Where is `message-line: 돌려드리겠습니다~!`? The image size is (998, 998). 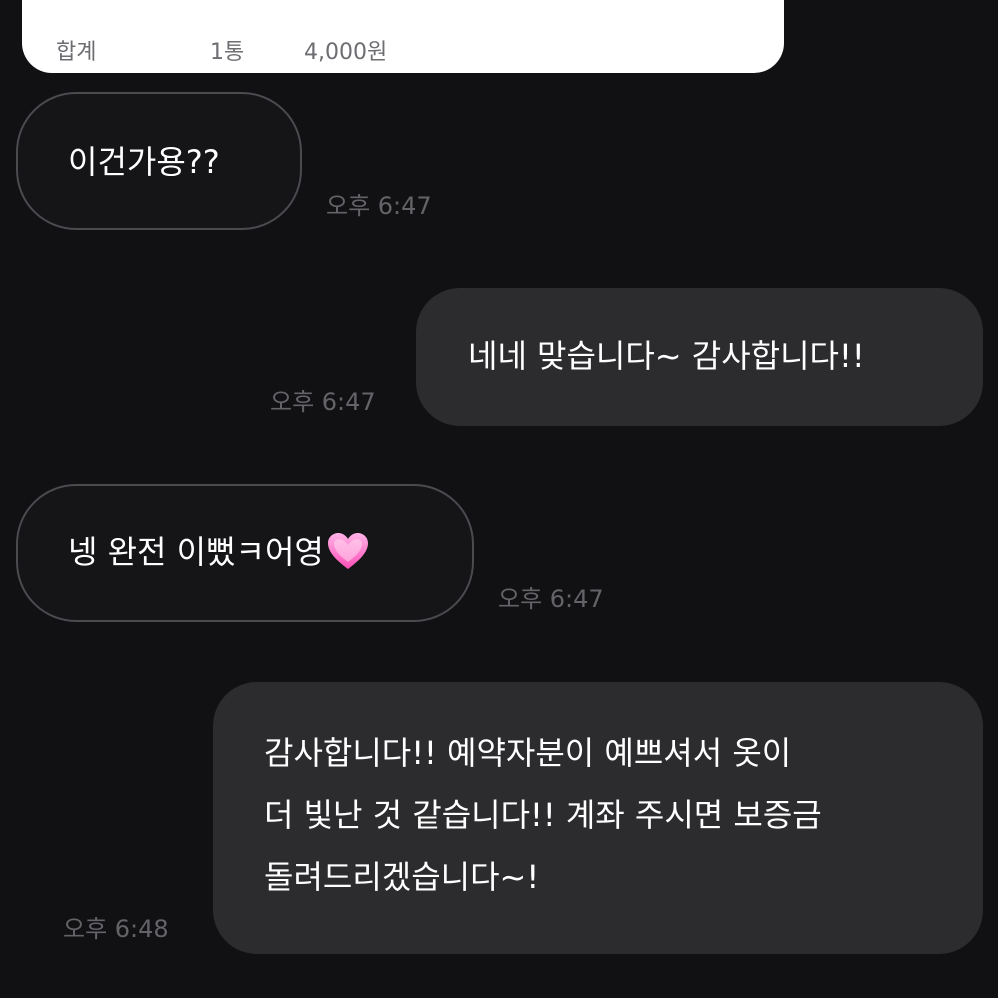 message-line: 돌려드리겠습니다~! is located at coordinates (402, 877).